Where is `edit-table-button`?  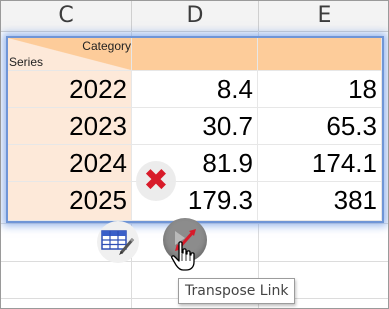
edit-table-button is located at coordinates (118, 242).